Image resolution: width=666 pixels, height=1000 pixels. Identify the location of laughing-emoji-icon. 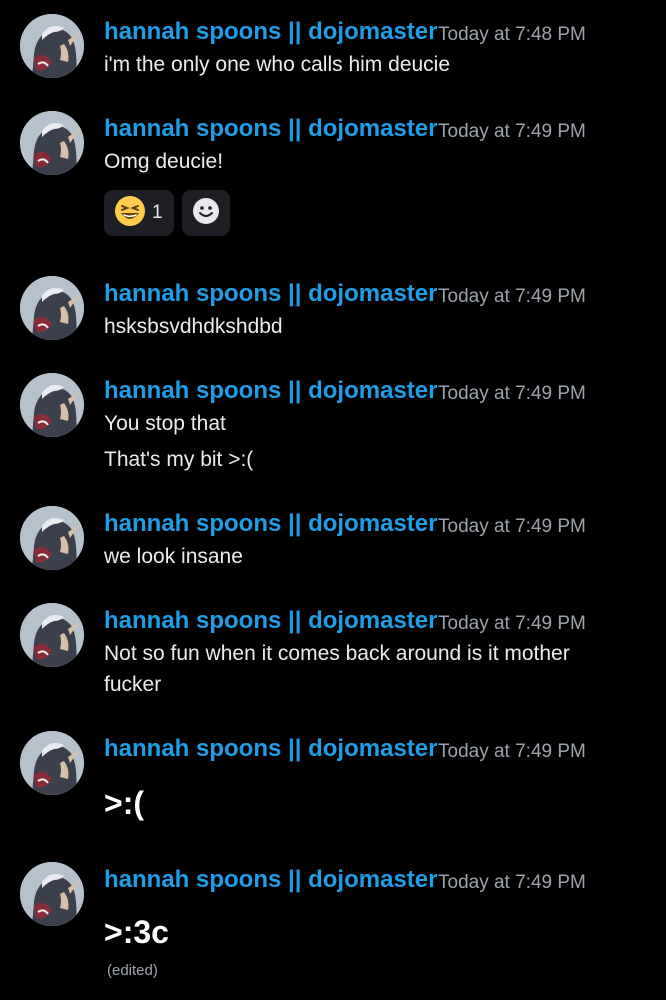
(130, 213).